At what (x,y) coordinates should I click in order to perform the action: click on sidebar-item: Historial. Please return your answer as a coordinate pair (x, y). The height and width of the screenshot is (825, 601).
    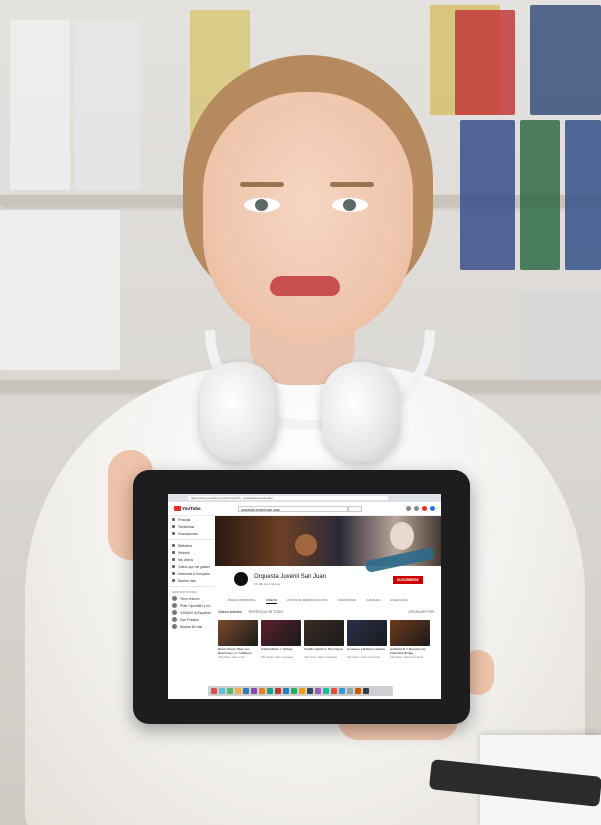
    Looking at the image, I should click on (191, 552).